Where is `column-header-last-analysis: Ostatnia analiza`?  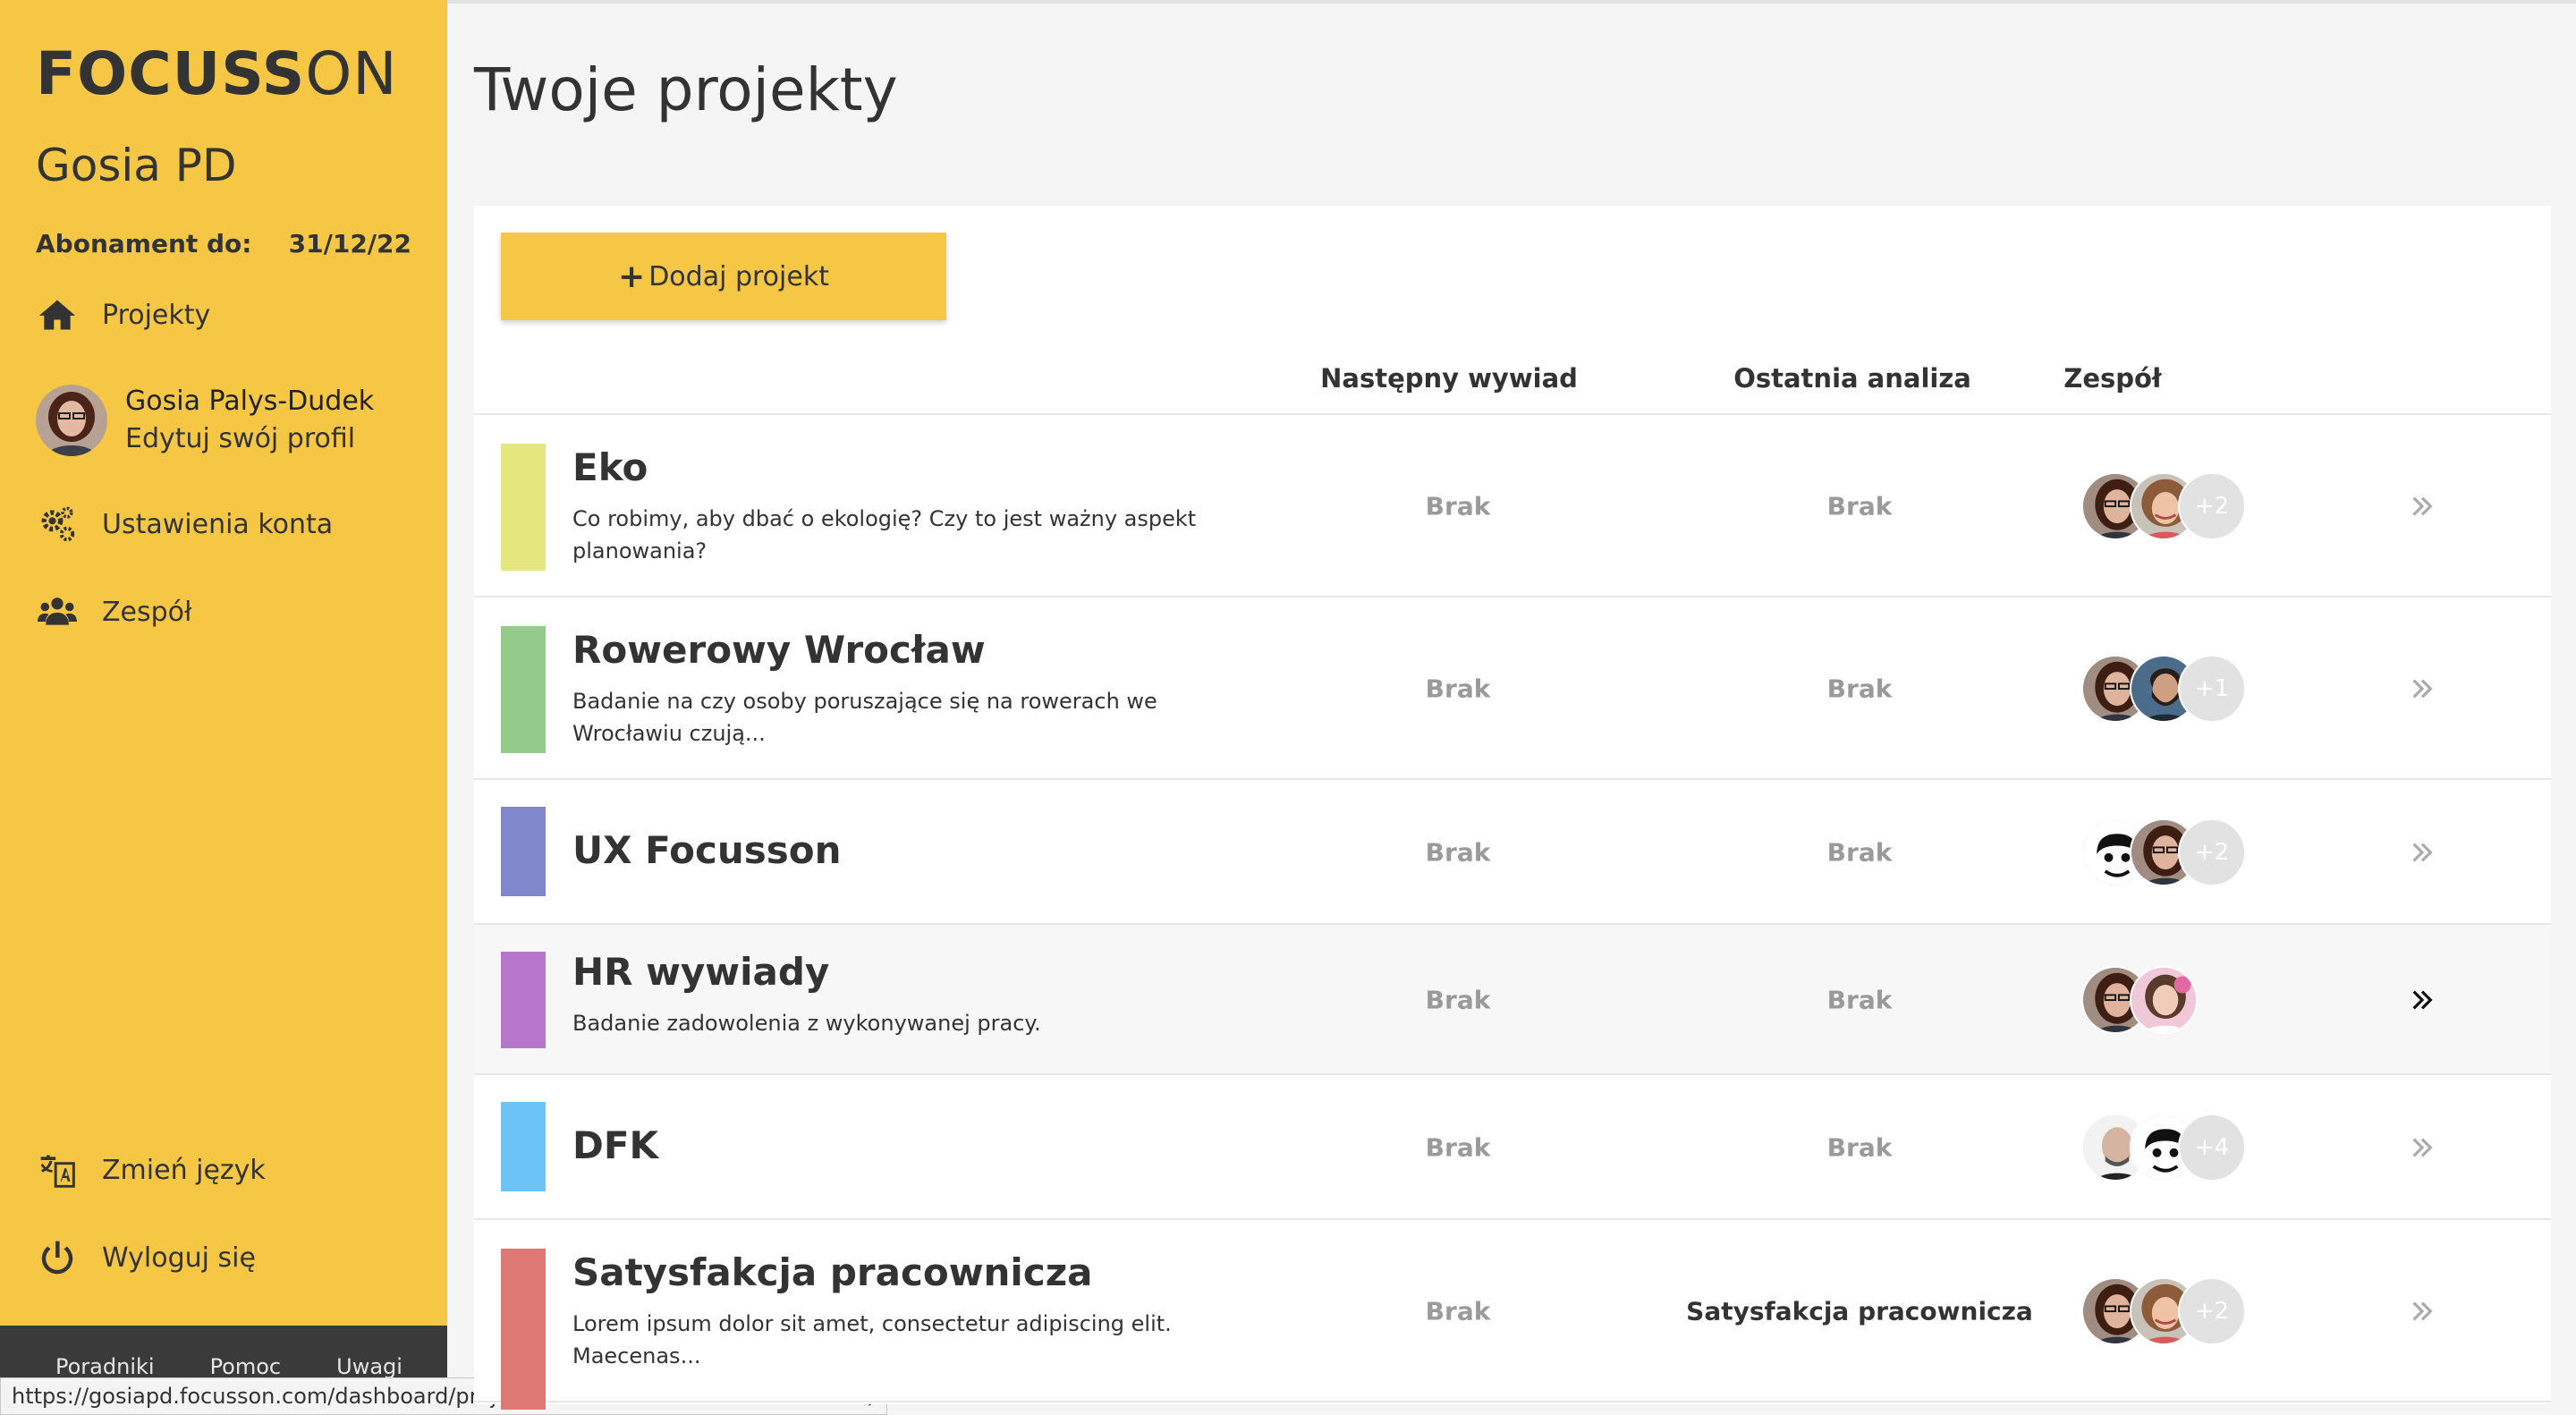
column-header-last-analysis: Ostatnia analiza is located at coordinates (1852, 379).